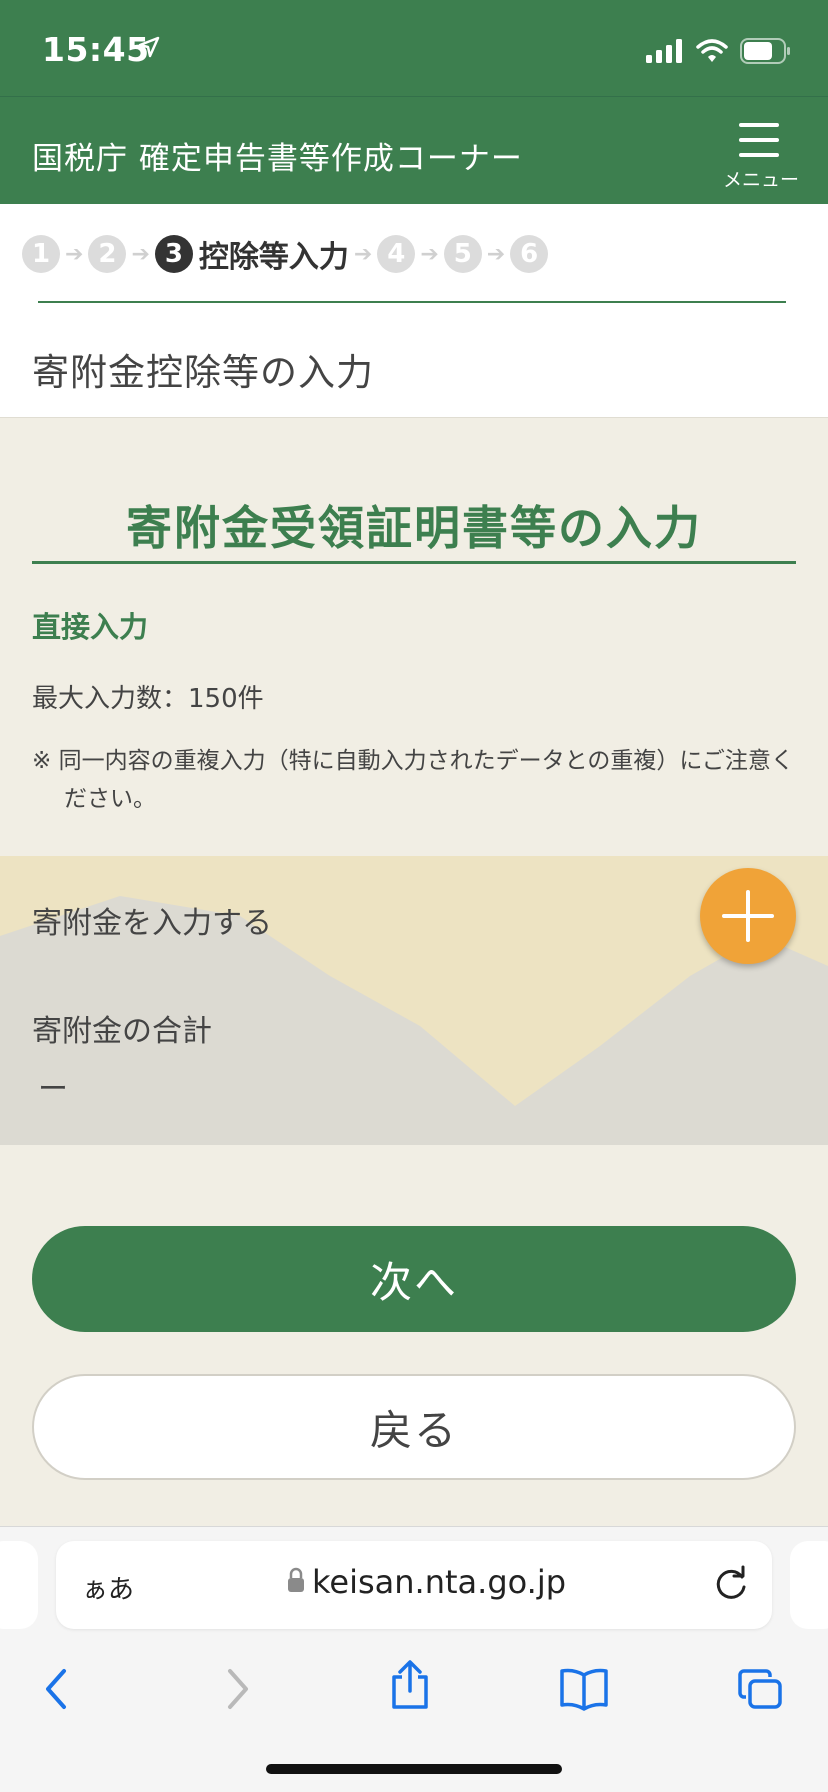  What do you see at coordinates (122, 1031) in the screenshot?
I see `donation-total-label: 寄附金の合計` at bounding box center [122, 1031].